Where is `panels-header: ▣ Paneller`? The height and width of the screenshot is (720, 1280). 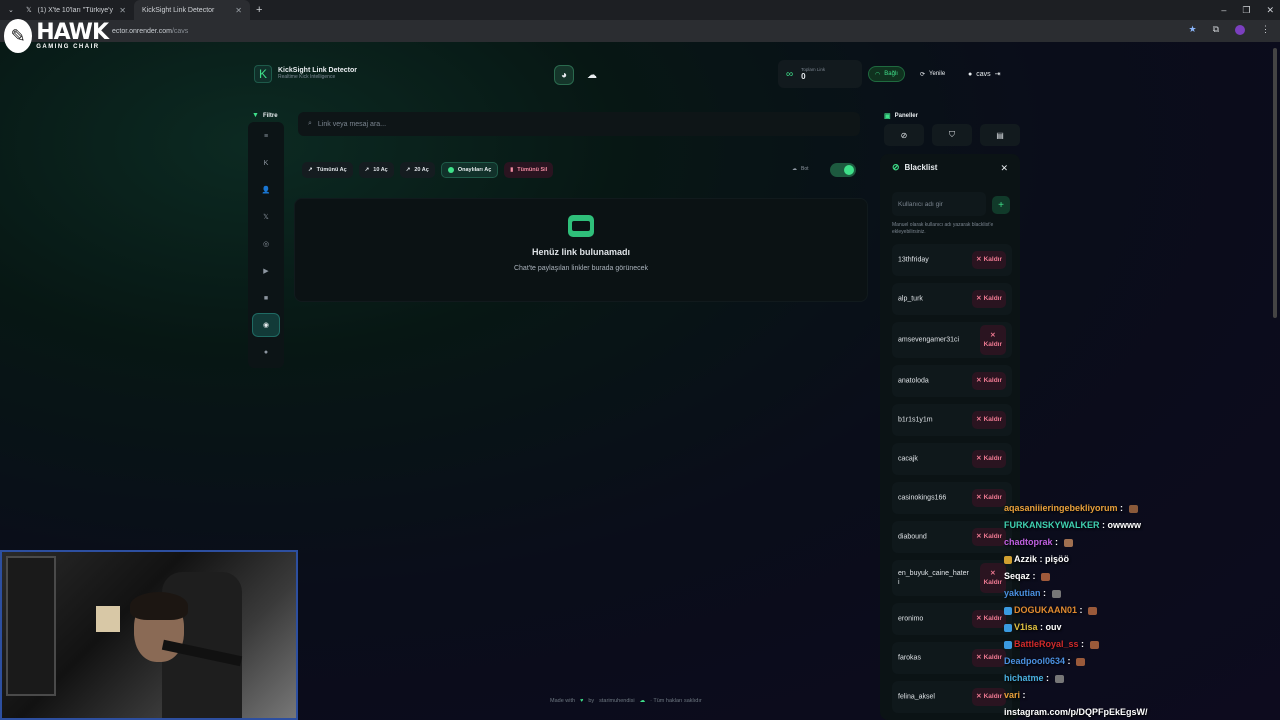 panels-header: ▣ Paneller is located at coordinates (901, 116).